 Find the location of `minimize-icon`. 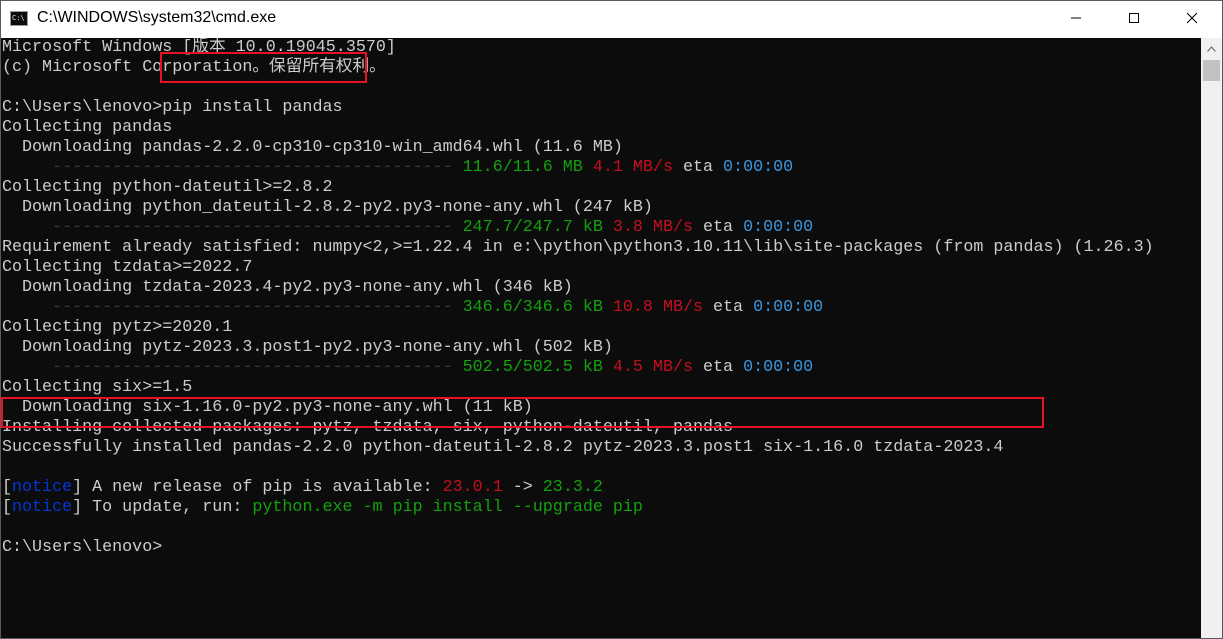

minimize-icon is located at coordinates (1076, 20).